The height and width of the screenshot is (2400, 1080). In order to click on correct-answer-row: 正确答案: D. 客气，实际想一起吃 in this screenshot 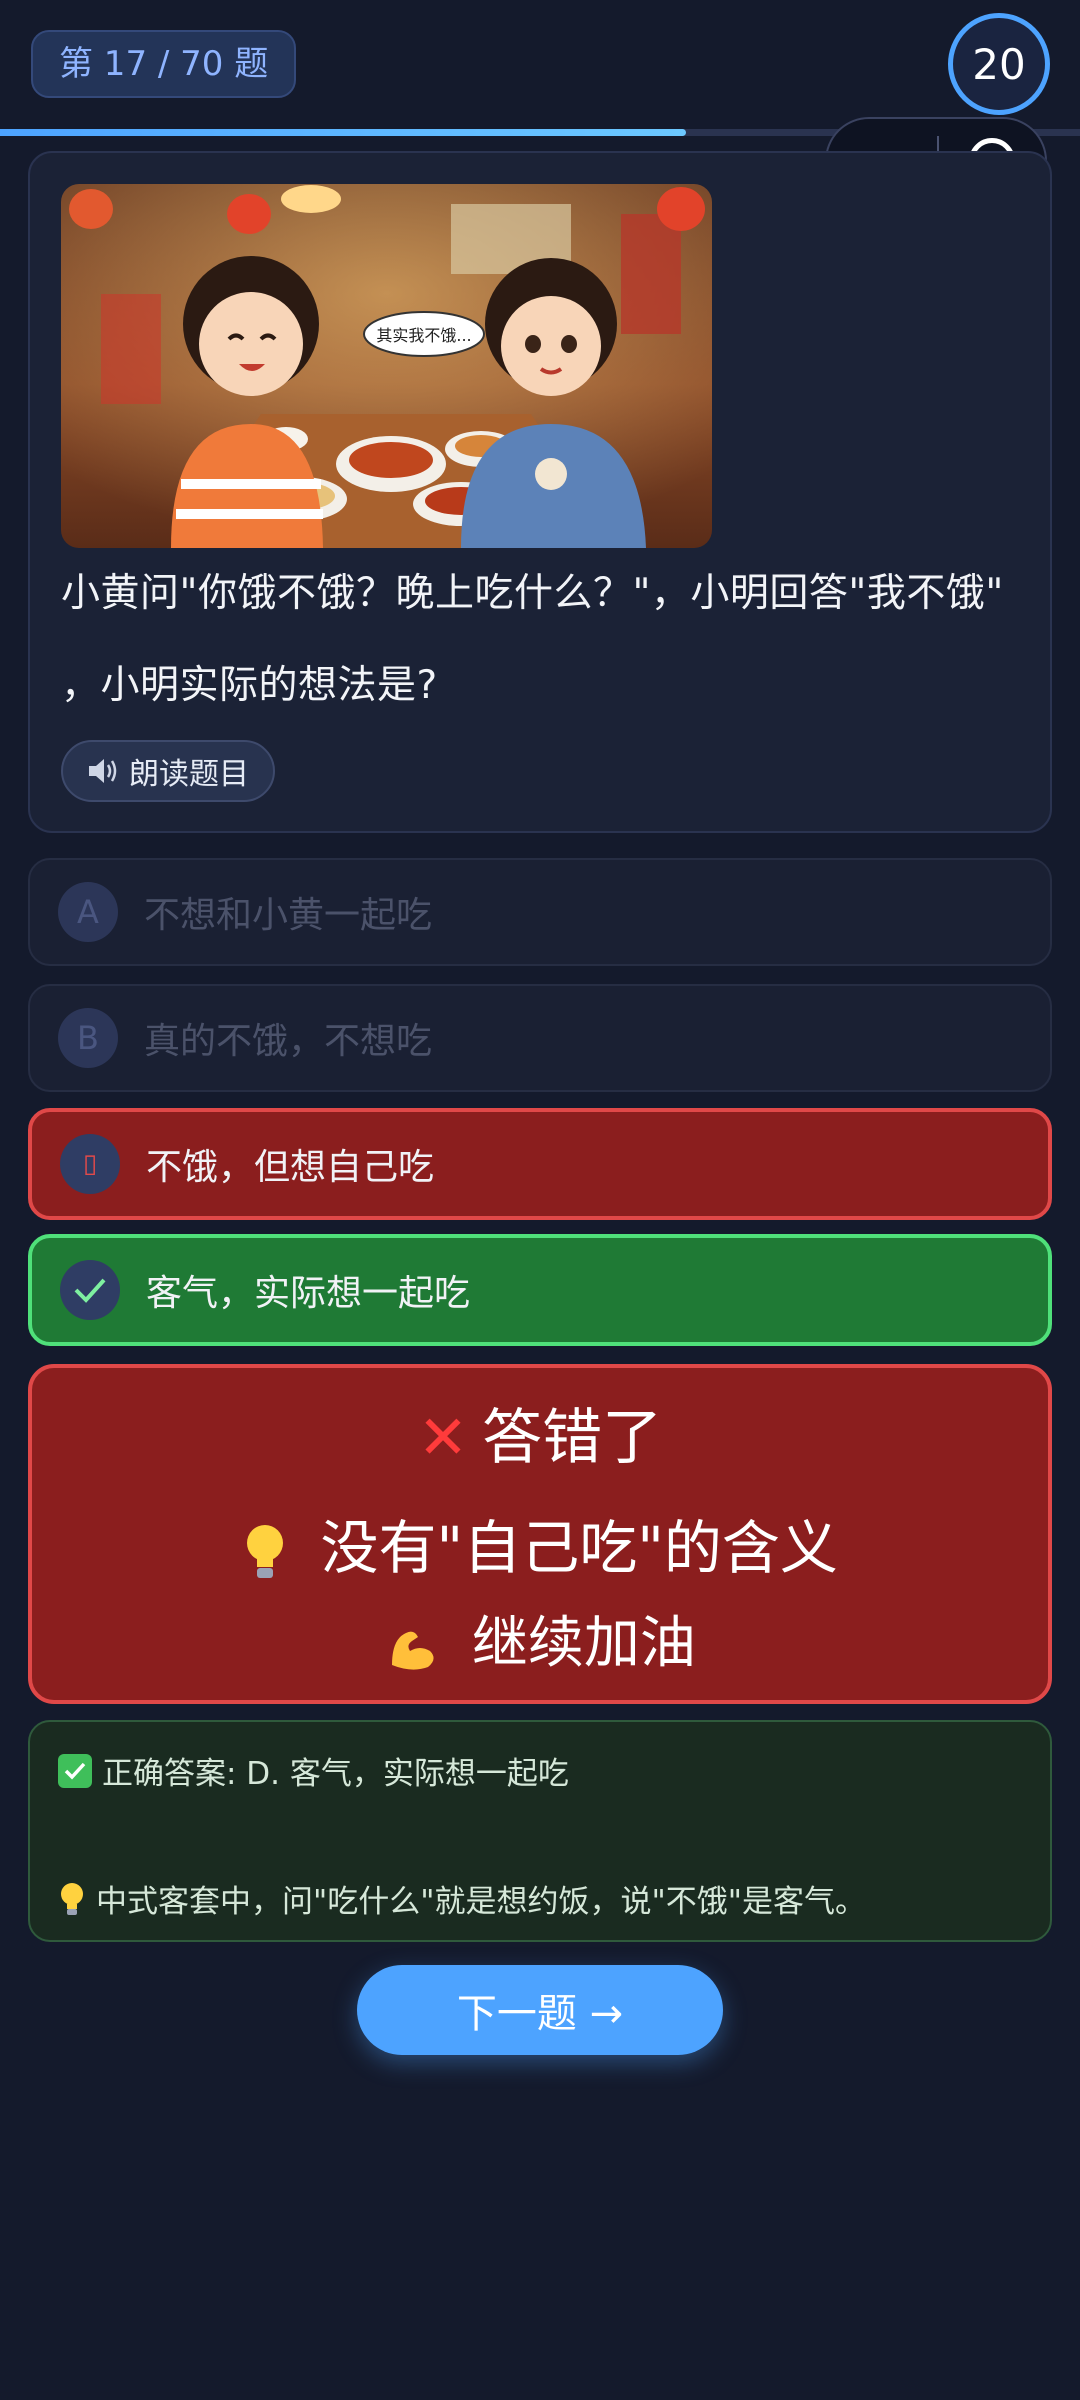, I will do `click(313, 1770)`.